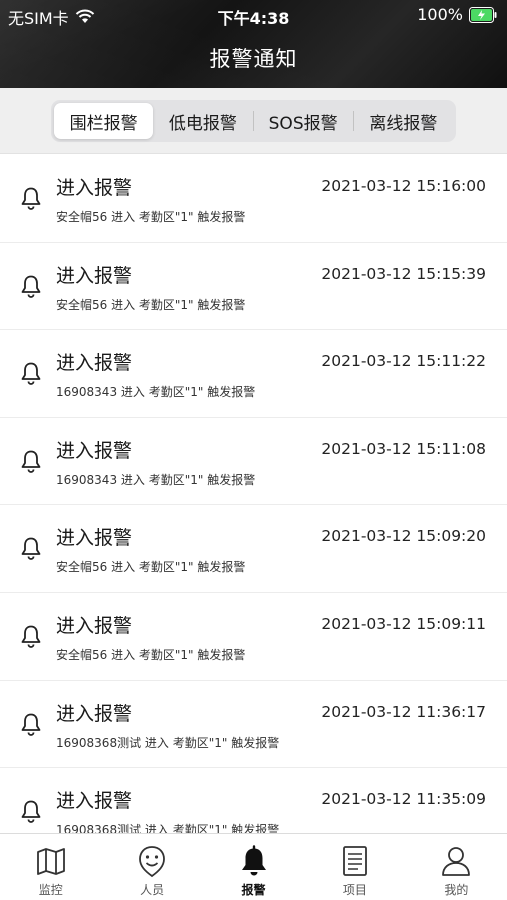 The height and width of the screenshot is (900, 507). I want to click on document-list-icon, so click(355, 861).